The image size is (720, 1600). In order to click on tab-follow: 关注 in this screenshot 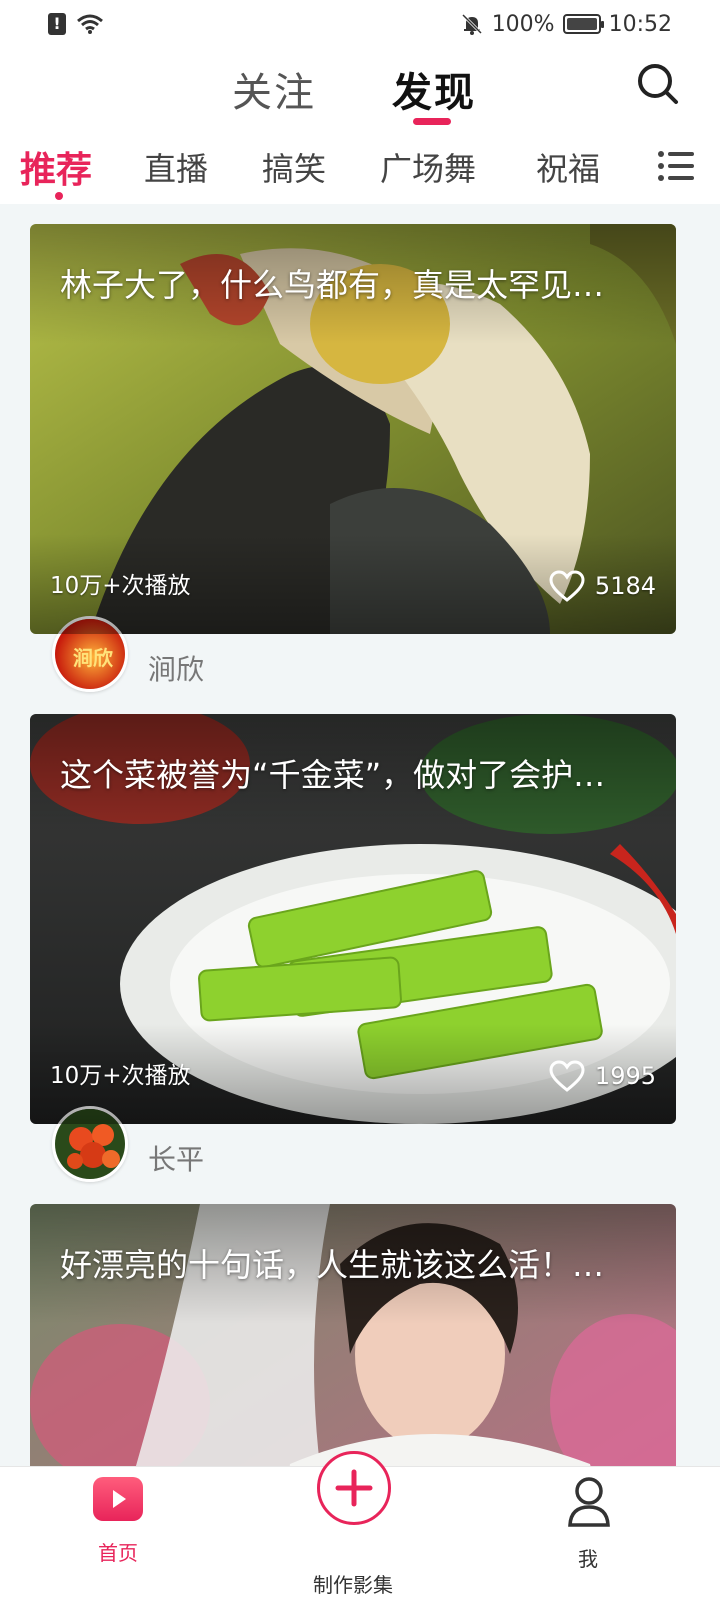, I will do `click(274, 89)`.